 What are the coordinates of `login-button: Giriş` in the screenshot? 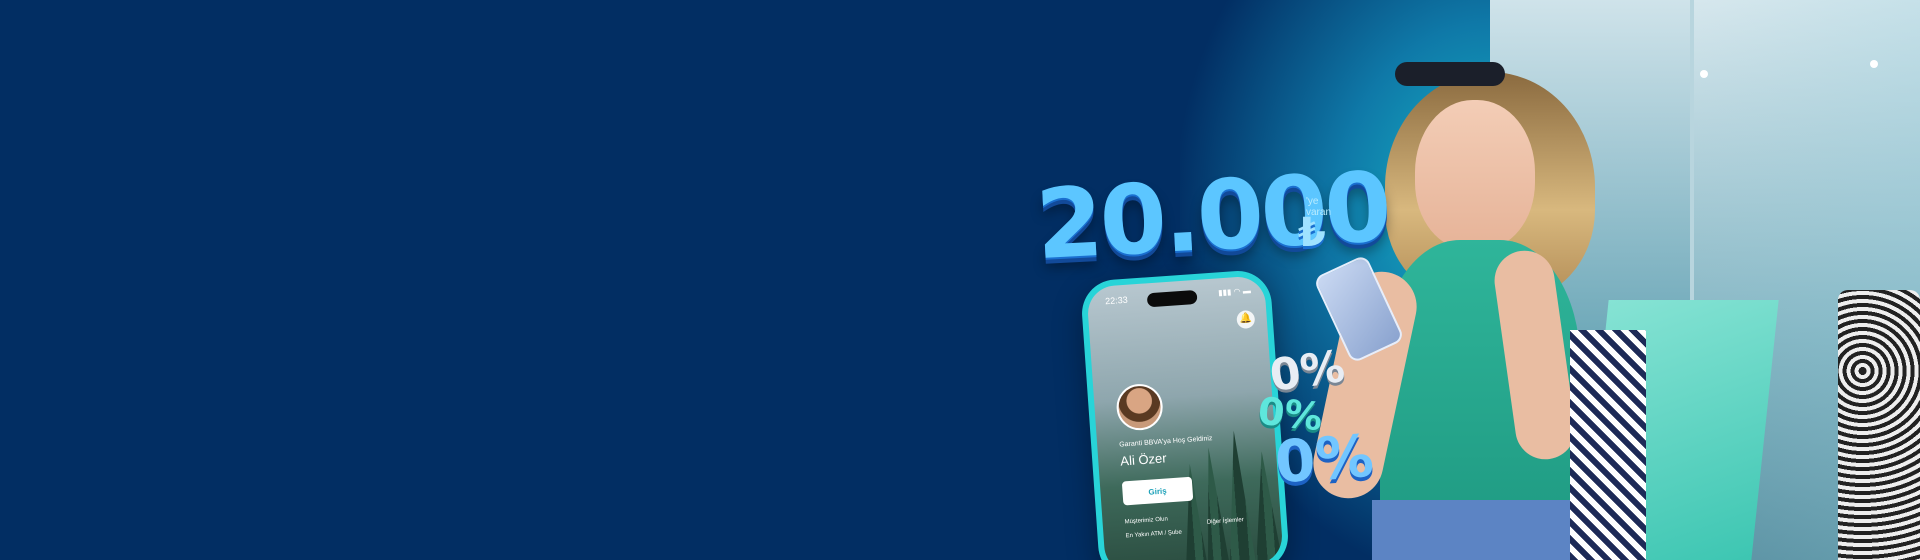 It's located at (1157, 491).